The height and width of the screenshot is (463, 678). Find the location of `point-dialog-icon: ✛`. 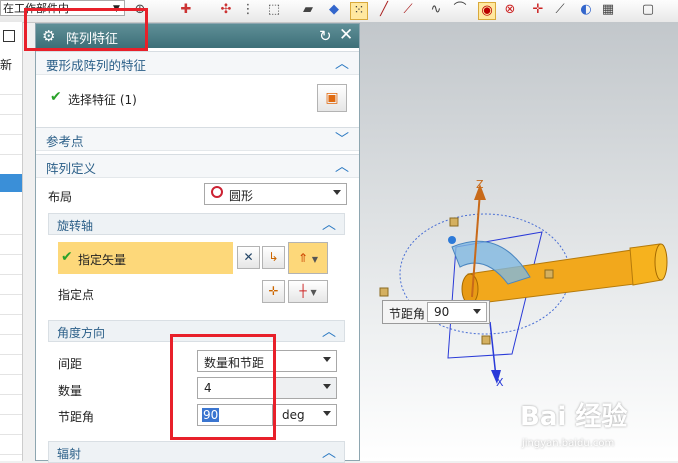

point-dialog-icon: ✛ is located at coordinates (273, 291).